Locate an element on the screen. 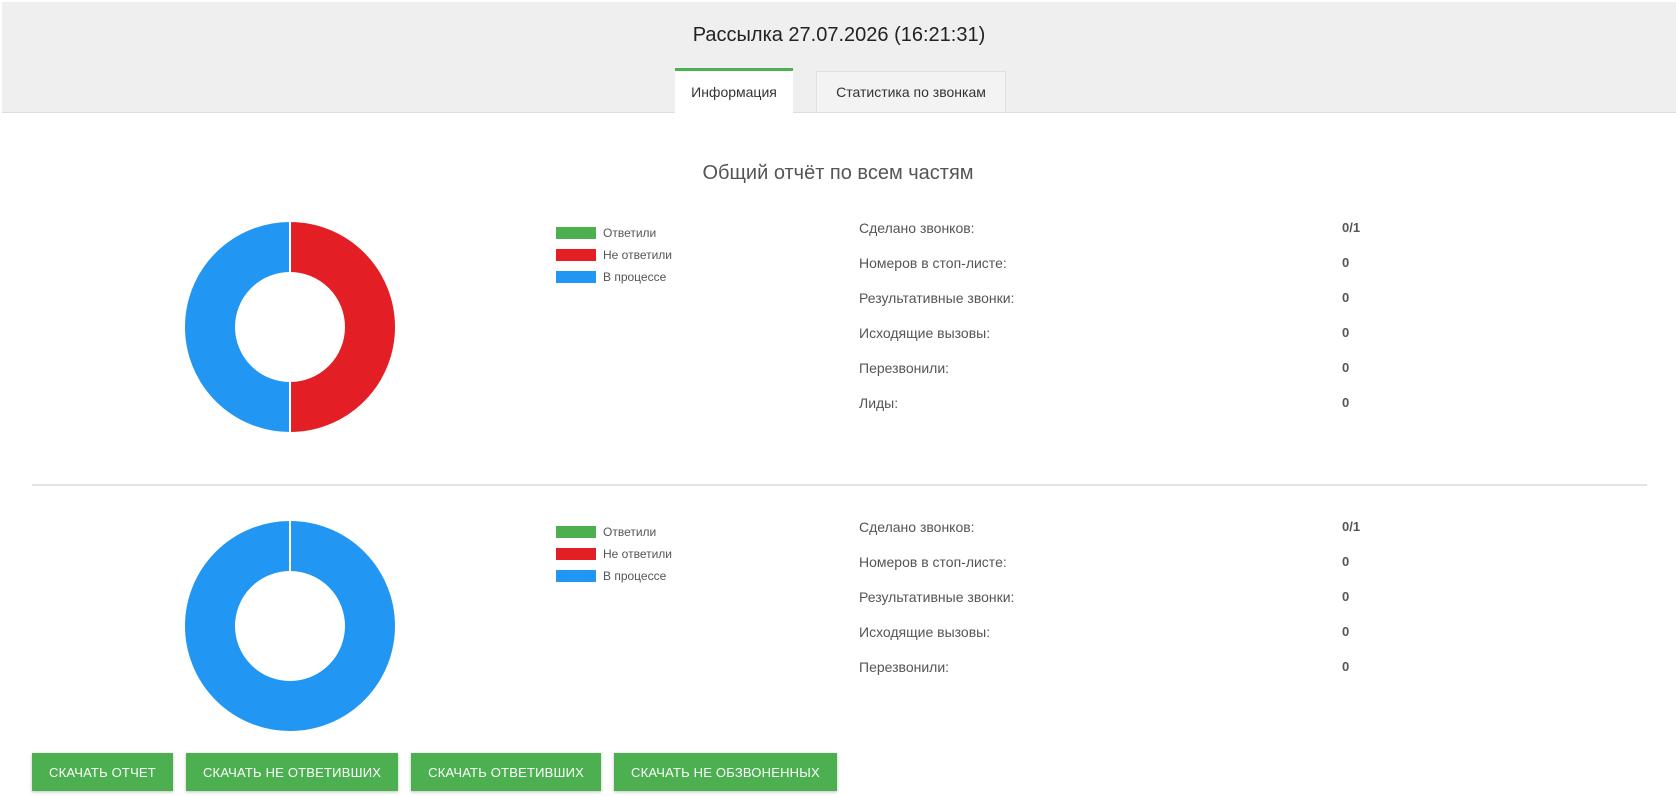 The height and width of the screenshot is (796, 1676). section-divider is located at coordinates (839, 485).